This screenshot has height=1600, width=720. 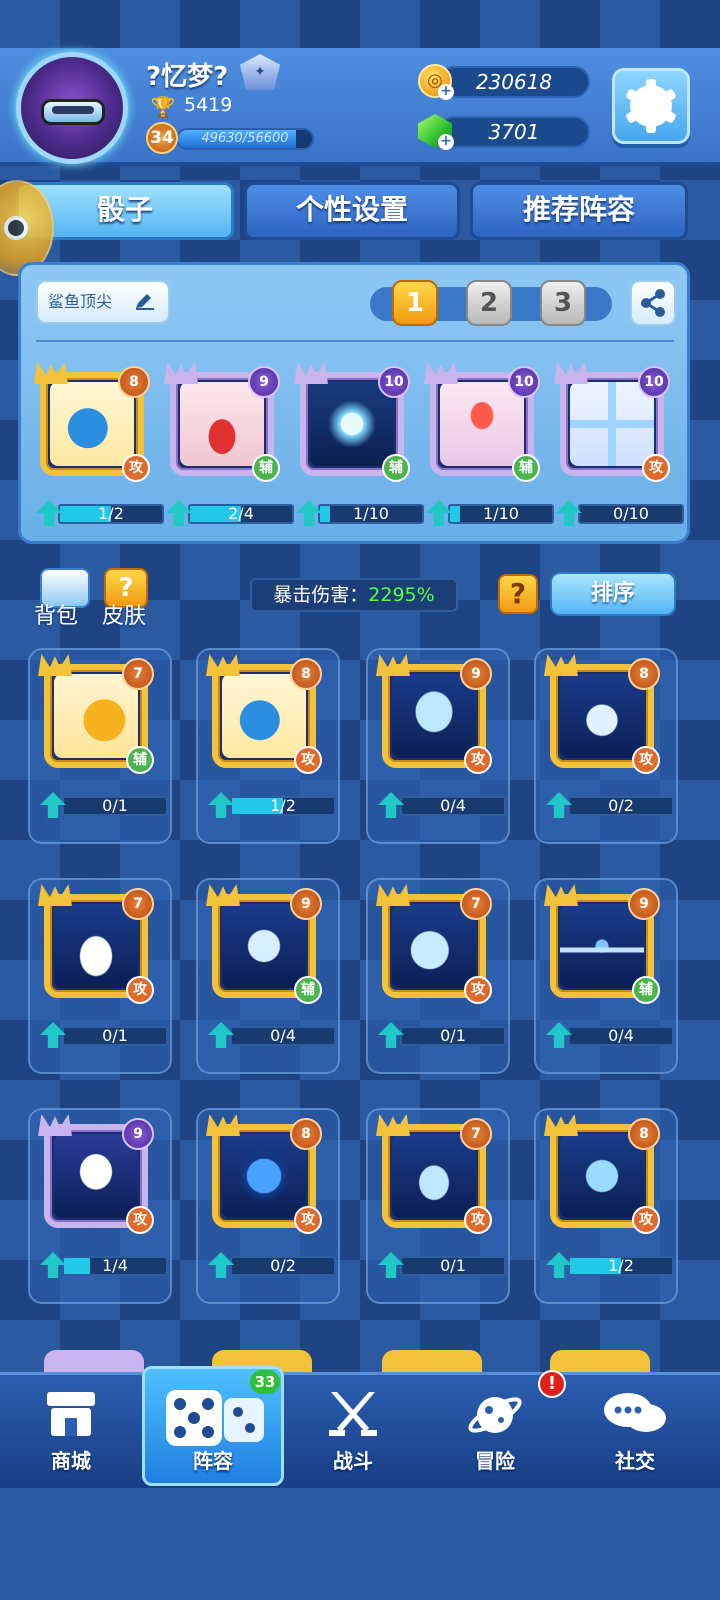 What do you see at coordinates (96, 1176) in the screenshot?
I see `virgo-icon` at bounding box center [96, 1176].